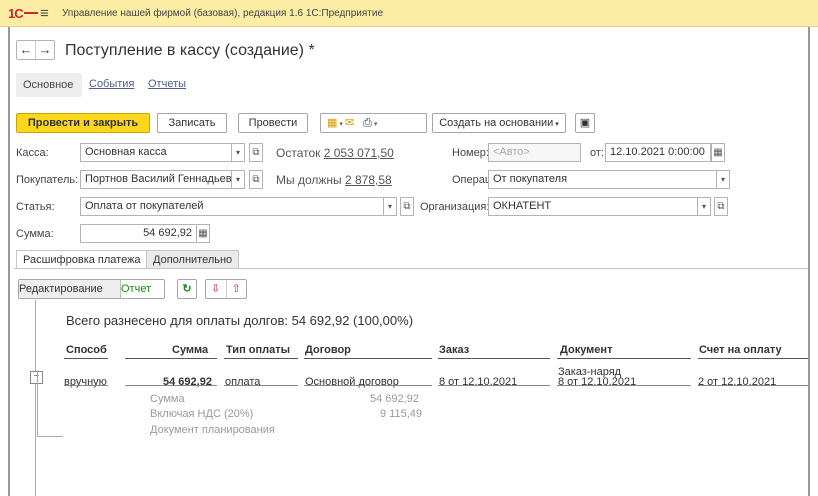 This screenshot has height=496, width=818. Describe the element at coordinates (349, 123) in the screenshot. I see `email-icon: ✉` at that location.